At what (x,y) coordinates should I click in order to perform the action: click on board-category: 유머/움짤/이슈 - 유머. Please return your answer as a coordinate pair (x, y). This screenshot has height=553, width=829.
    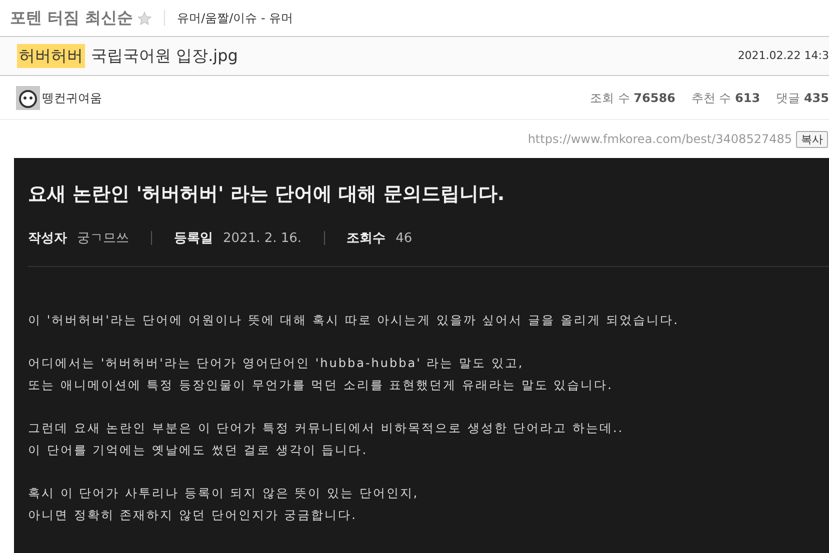
    Looking at the image, I should click on (235, 18).